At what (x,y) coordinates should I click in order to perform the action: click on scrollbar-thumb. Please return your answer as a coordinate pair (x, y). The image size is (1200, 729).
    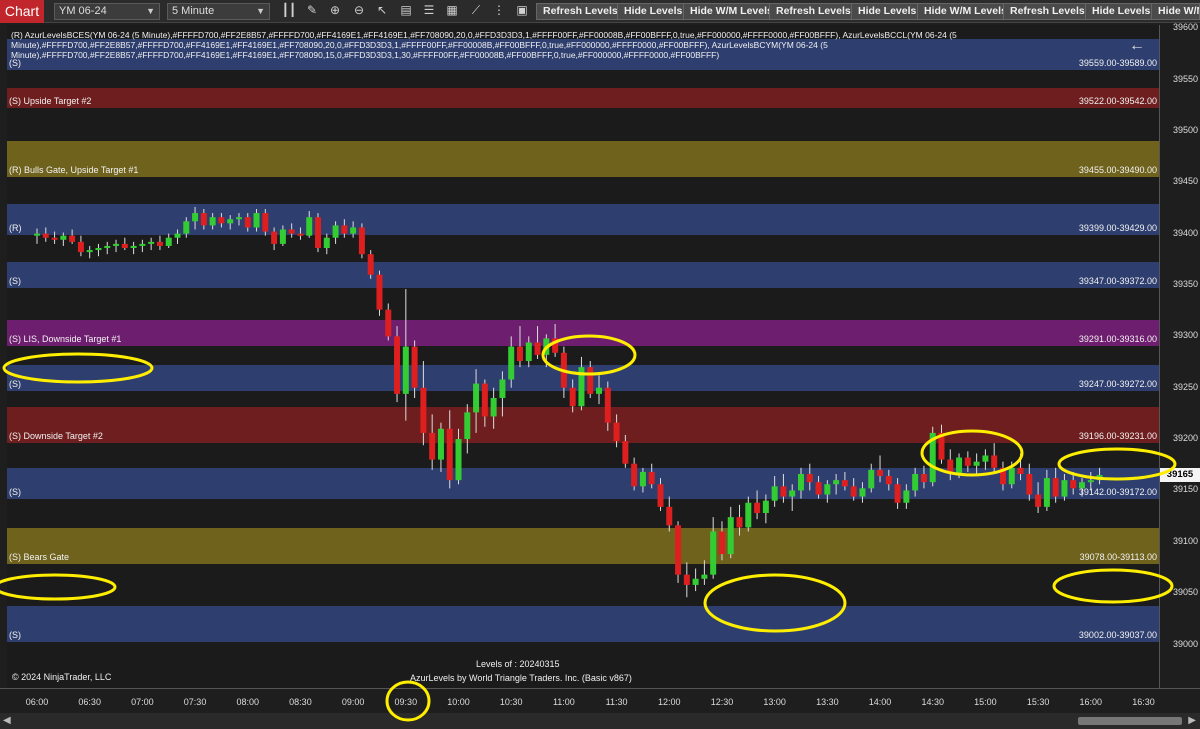
    Looking at the image, I should click on (1130, 721).